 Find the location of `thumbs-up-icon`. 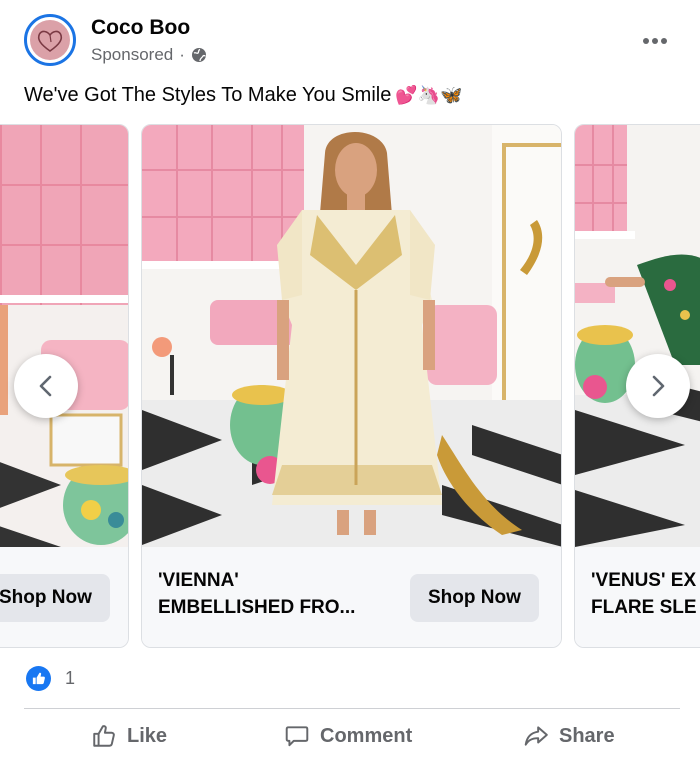

thumbs-up-icon is located at coordinates (38, 678).